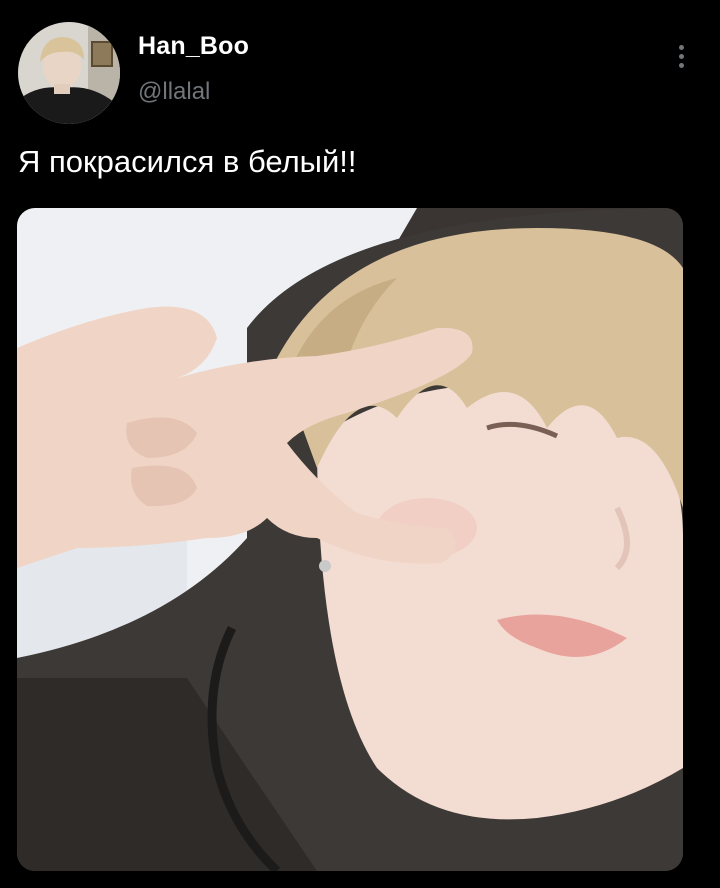 The height and width of the screenshot is (888, 720). Describe the element at coordinates (193, 46) in the screenshot. I see `author-display-name: Han_Boo` at that location.